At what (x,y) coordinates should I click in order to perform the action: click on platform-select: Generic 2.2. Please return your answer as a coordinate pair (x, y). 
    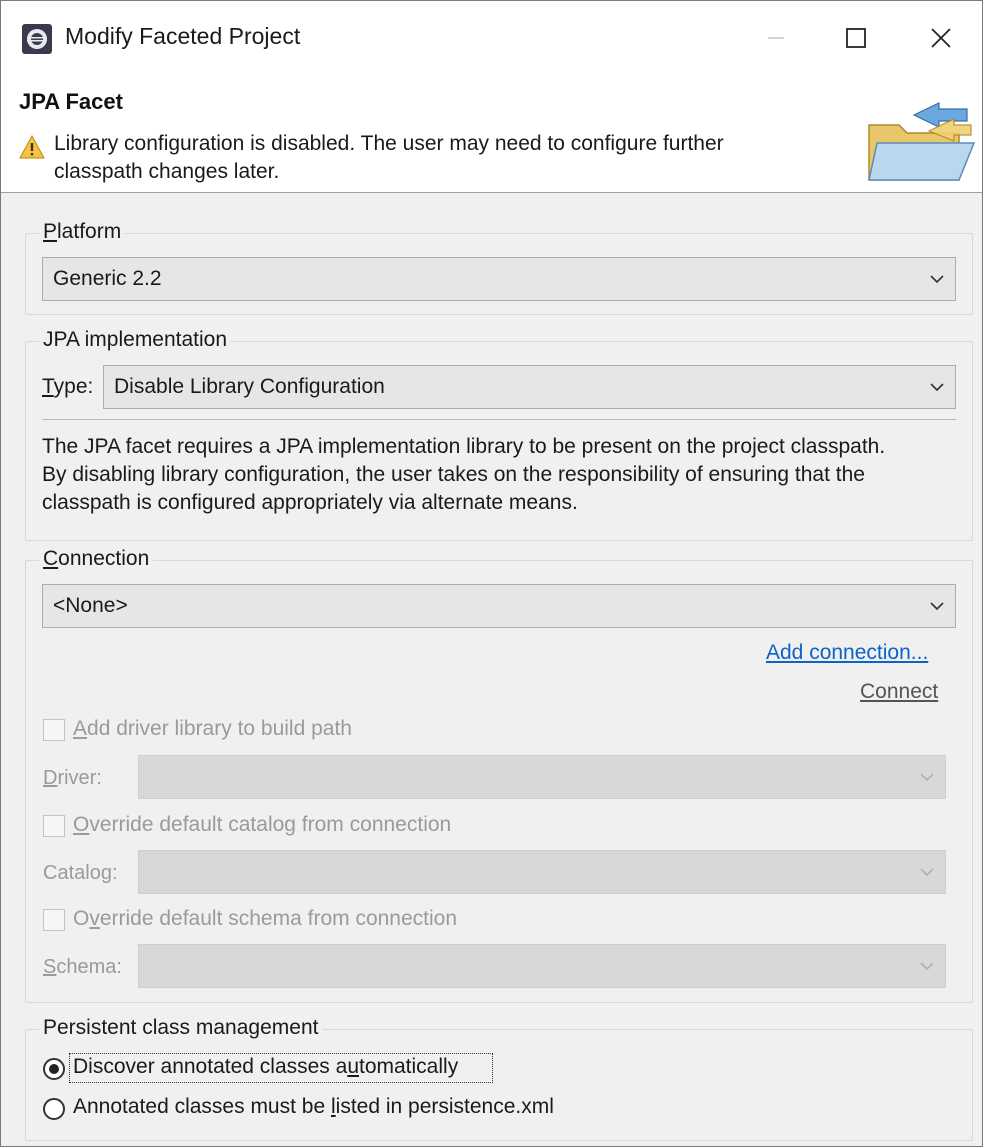
    Looking at the image, I should click on (499, 279).